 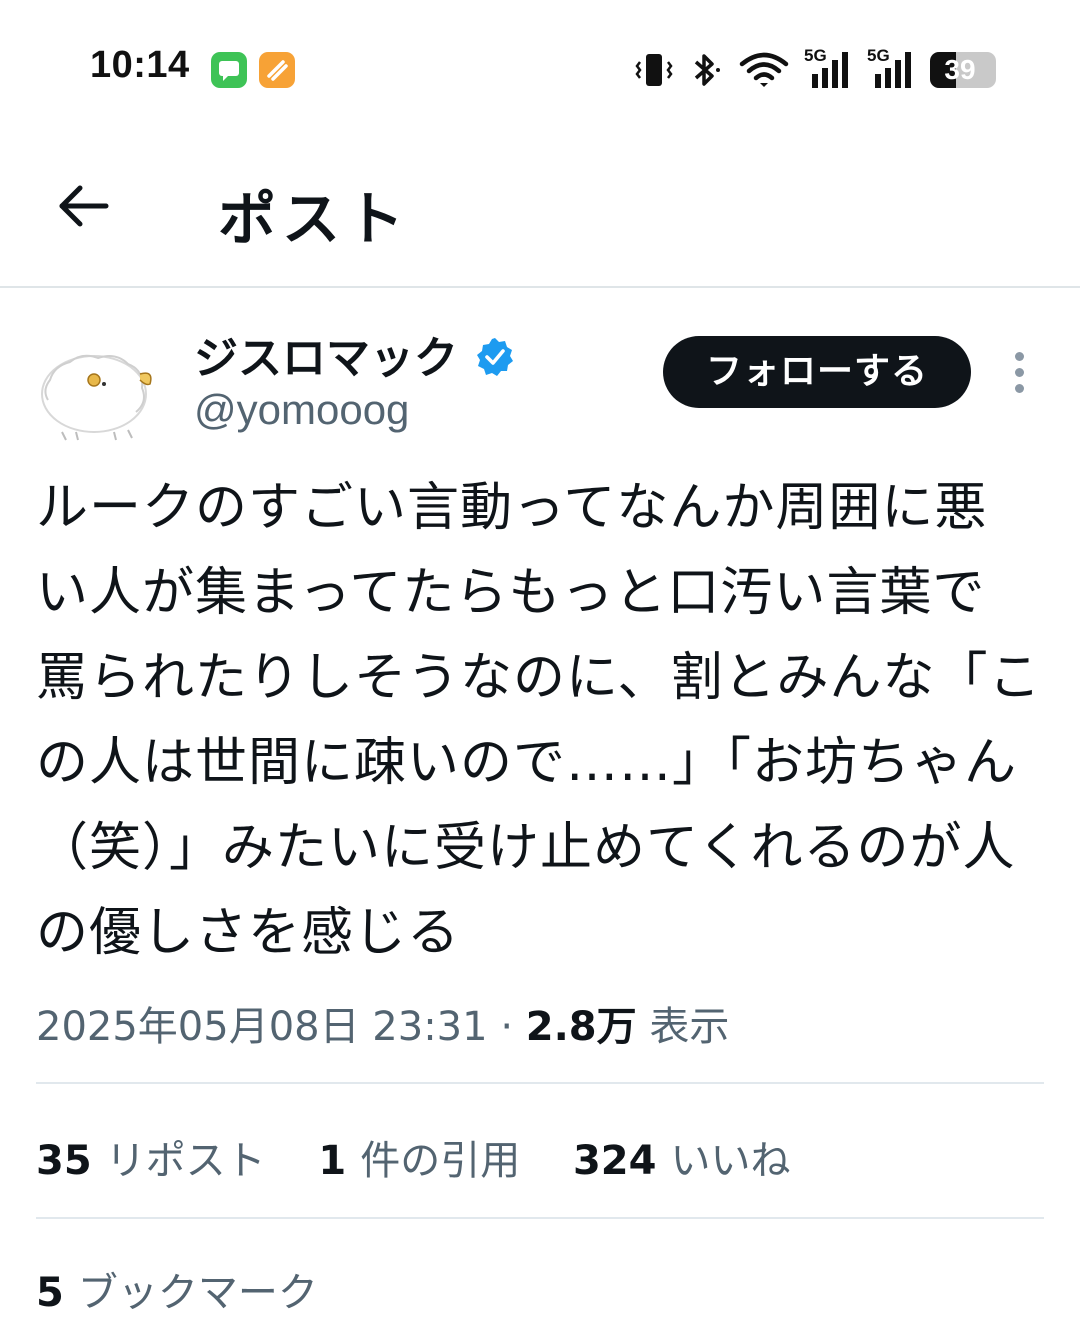 I want to click on reposts-count: 35, so click(x=64, y=1161).